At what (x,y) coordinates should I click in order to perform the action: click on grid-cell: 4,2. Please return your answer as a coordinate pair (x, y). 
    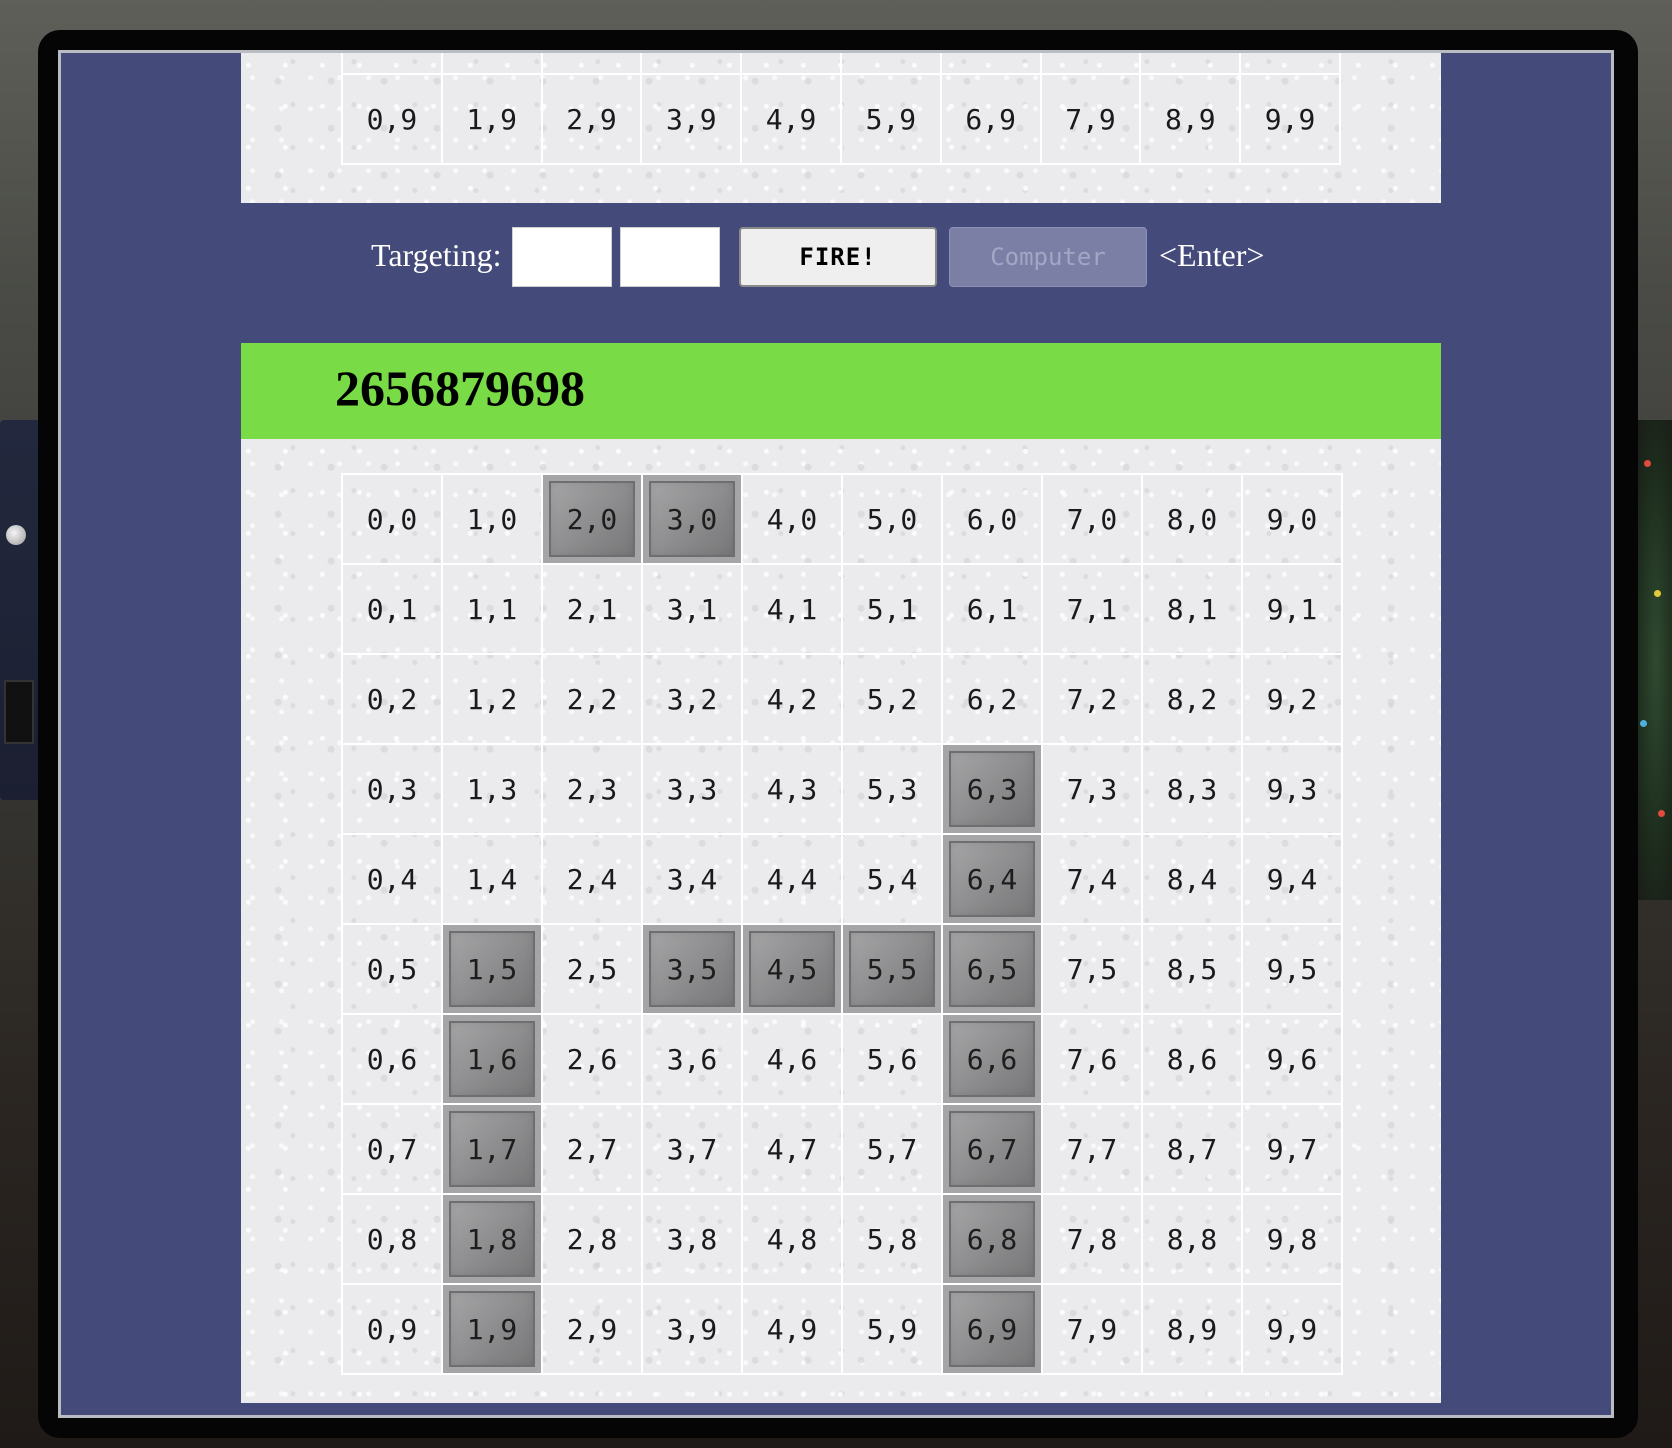
    Looking at the image, I should click on (792, 699).